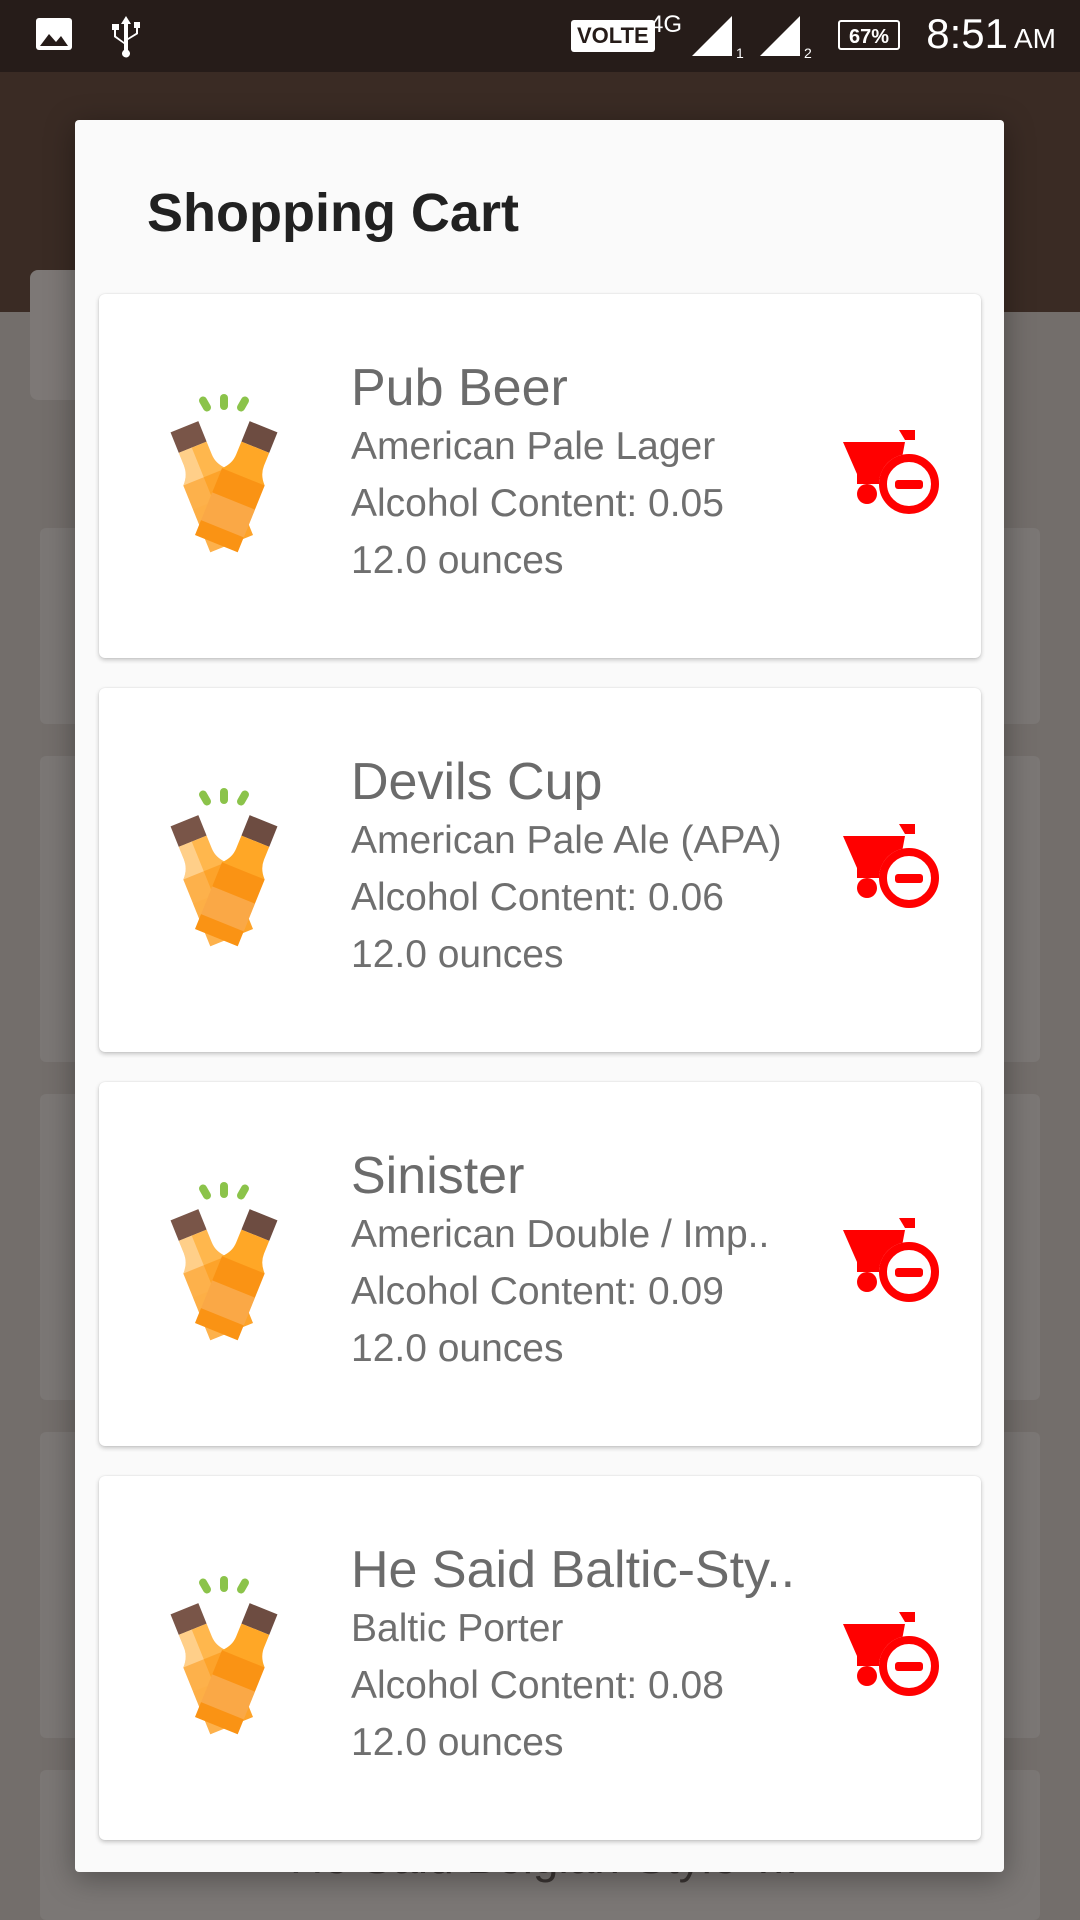 The image size is (1080, 1920). Describe the element at coordinates (333, 213) in the screenshot. I see `dialog-title: Shopping Cart` at that location.